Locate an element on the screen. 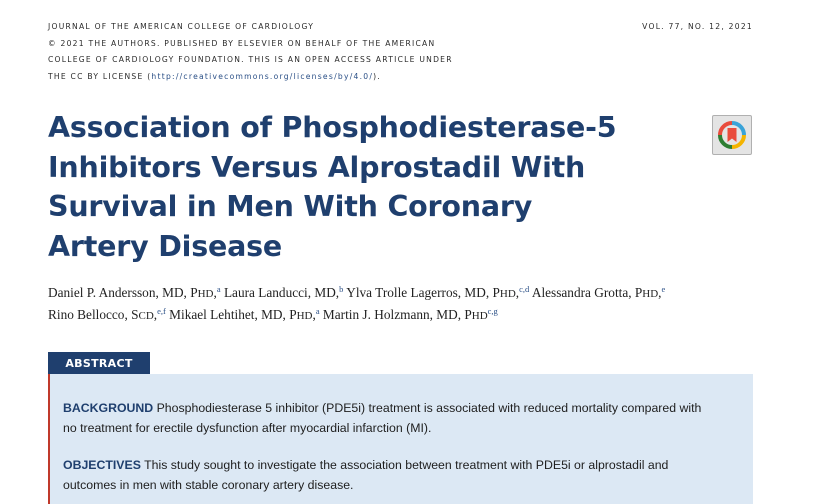 This screenshot has height=504, width=823. license-suffix: ). is located at coordinates (377, 76).